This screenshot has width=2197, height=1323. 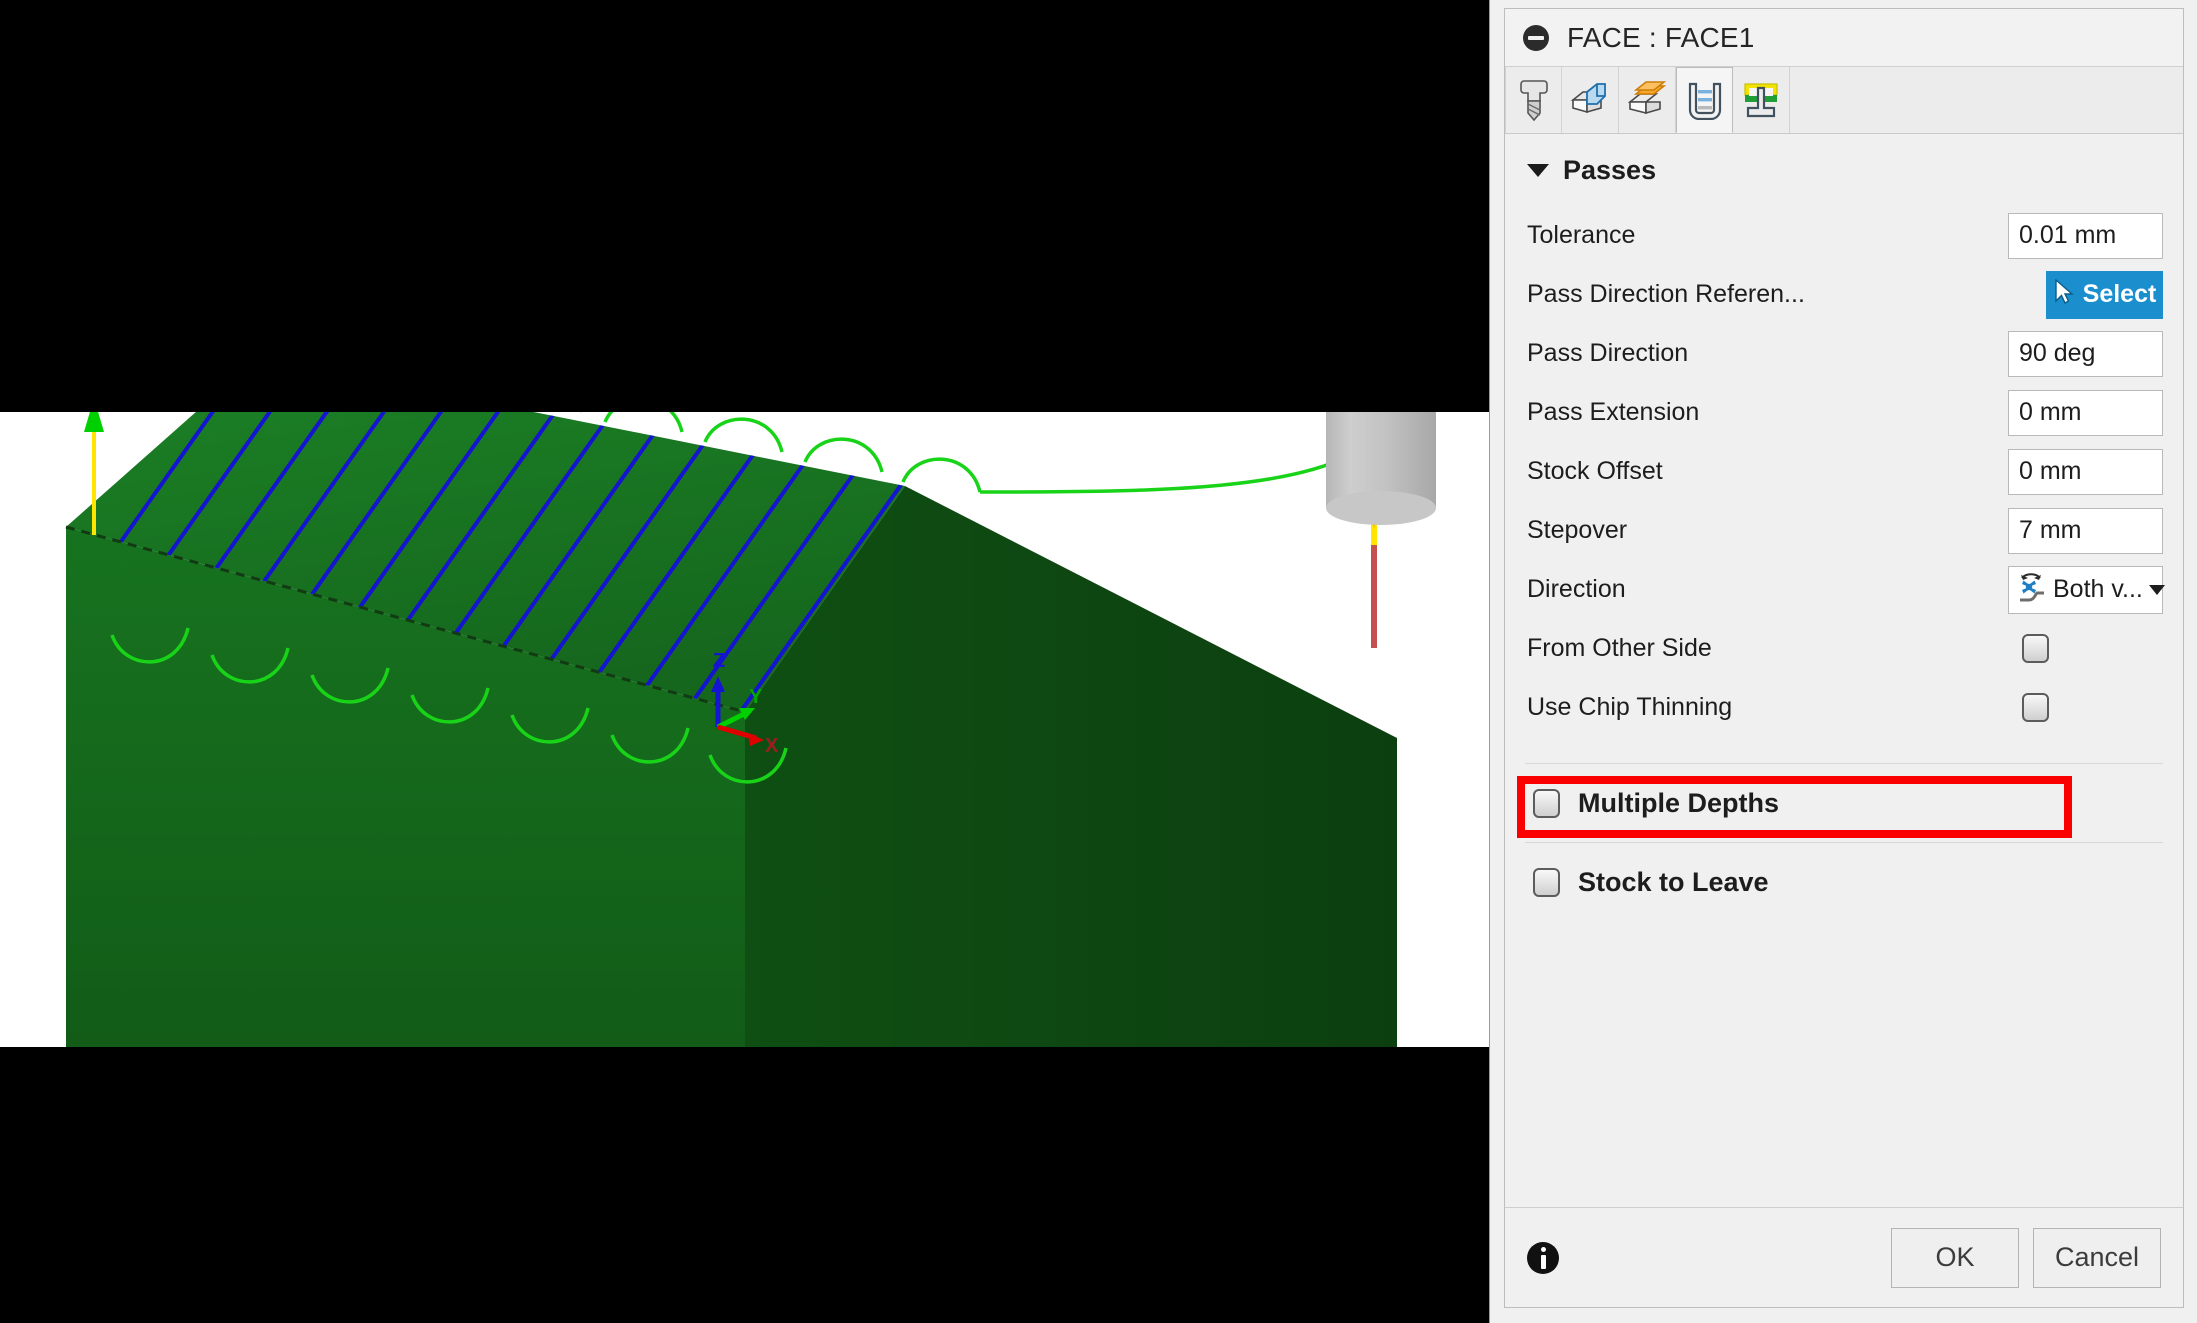 I want to click on passes-u-channel-icon, so click(x=1705, y=100).